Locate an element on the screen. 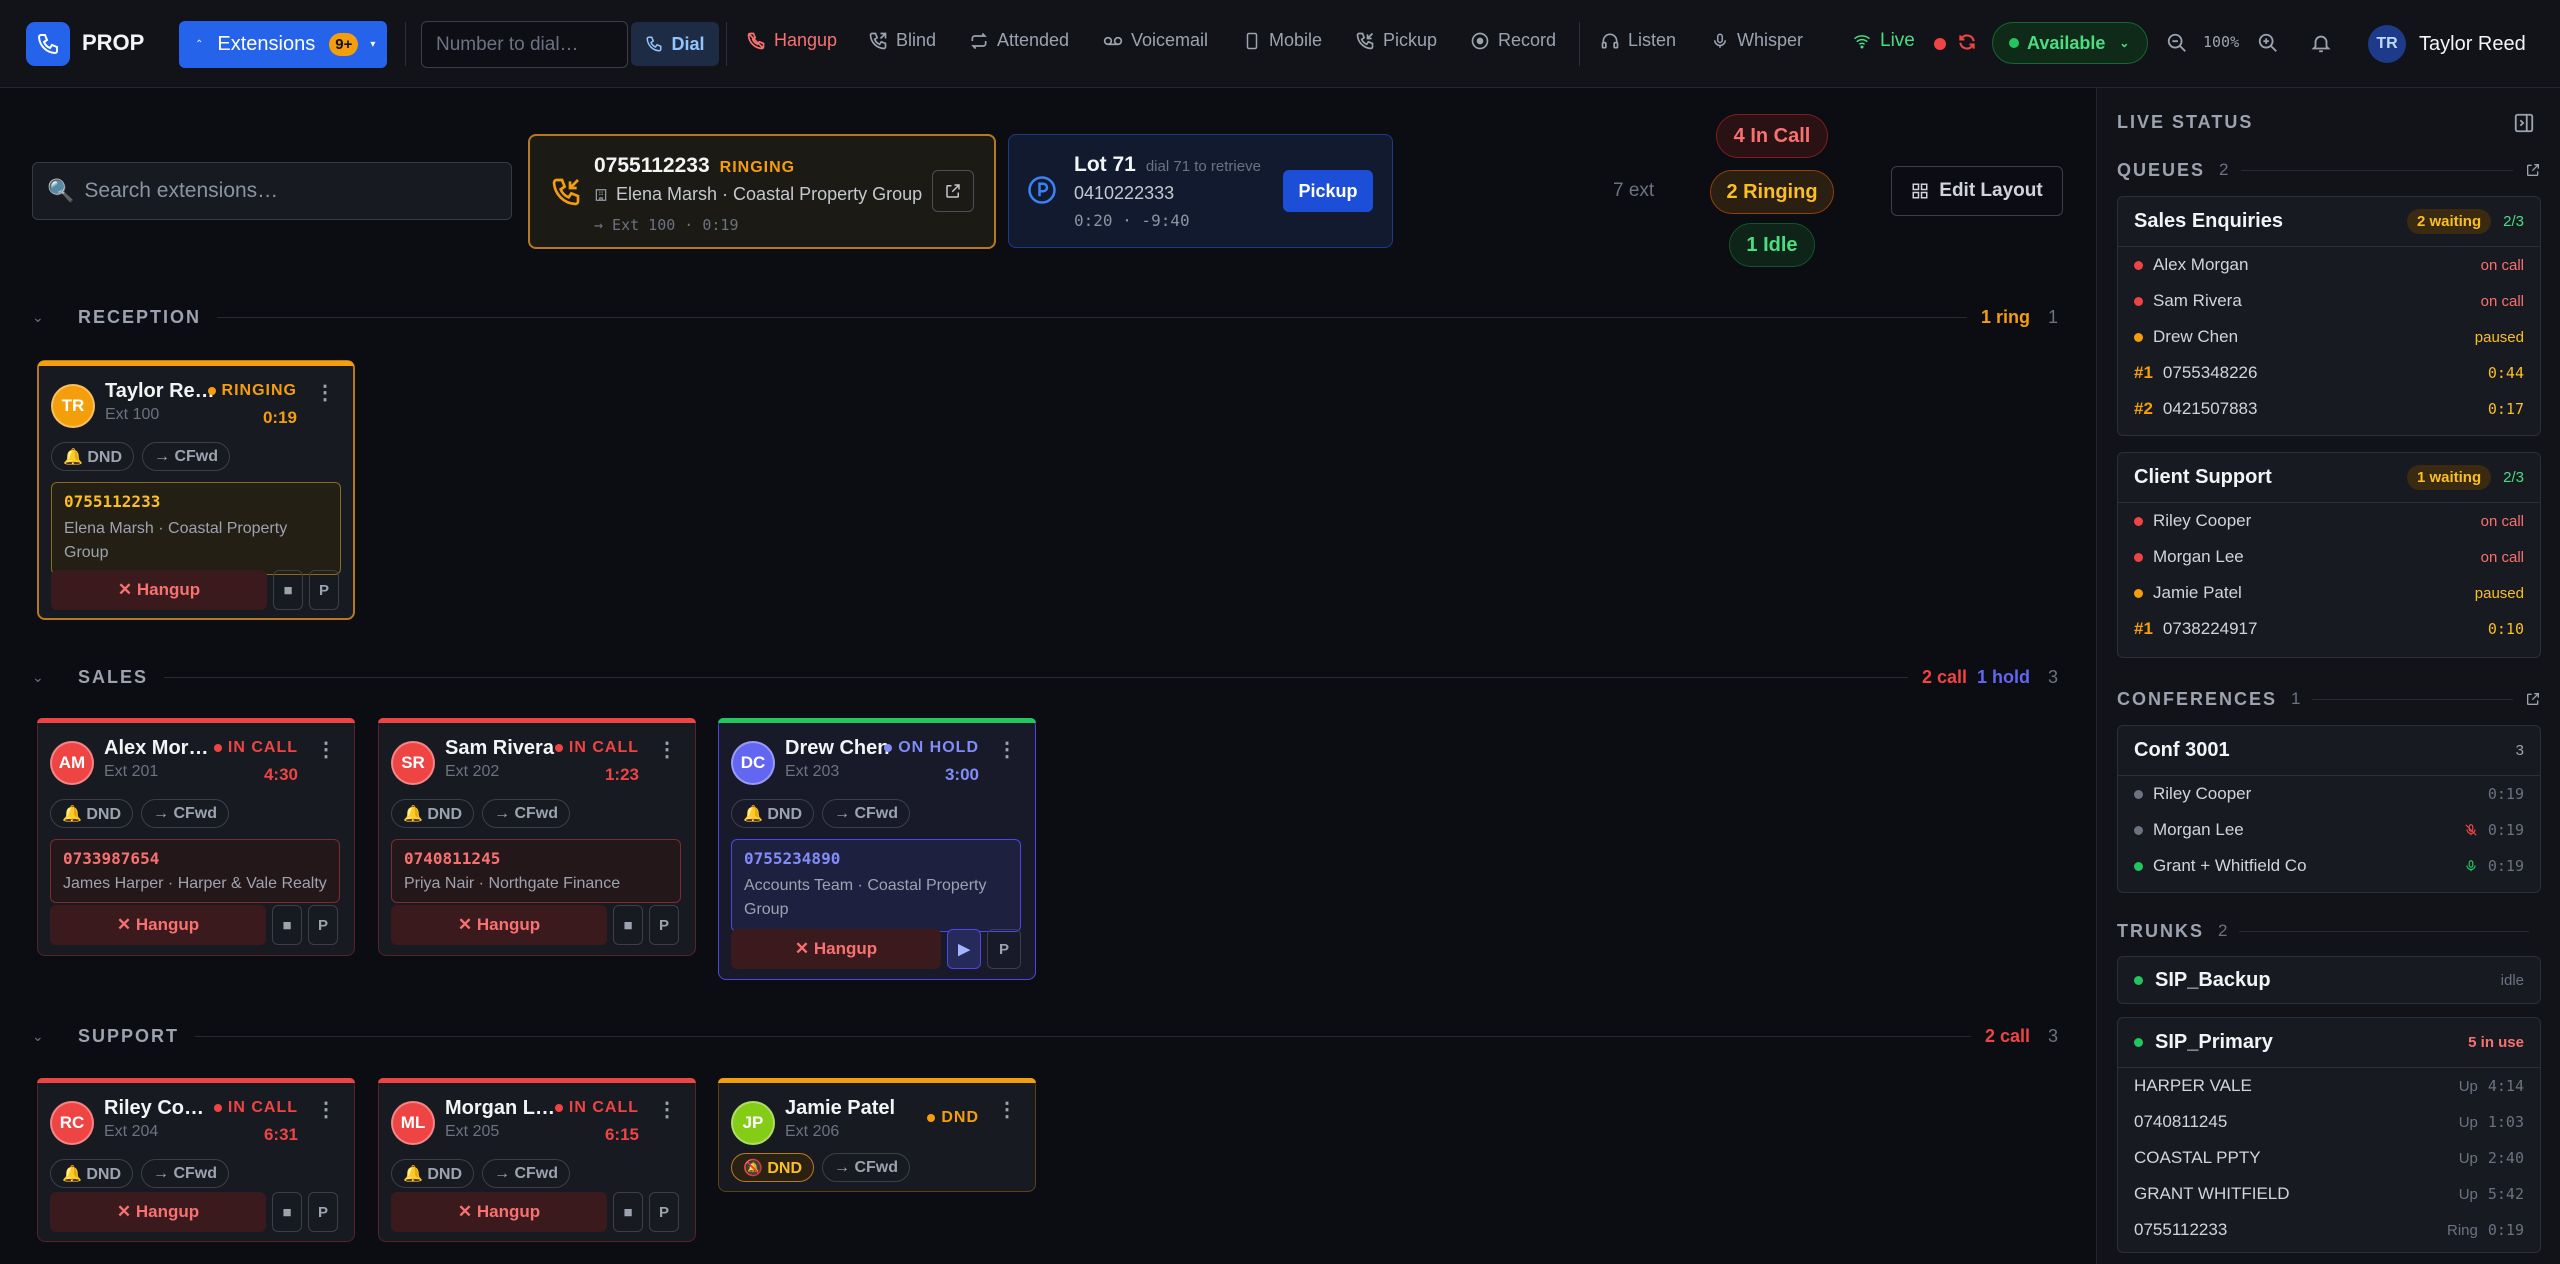 This screenshot has width=2560, height=1264. queue-caller: #1 0738224917 0:10 is located at coordinates (2329, 629).